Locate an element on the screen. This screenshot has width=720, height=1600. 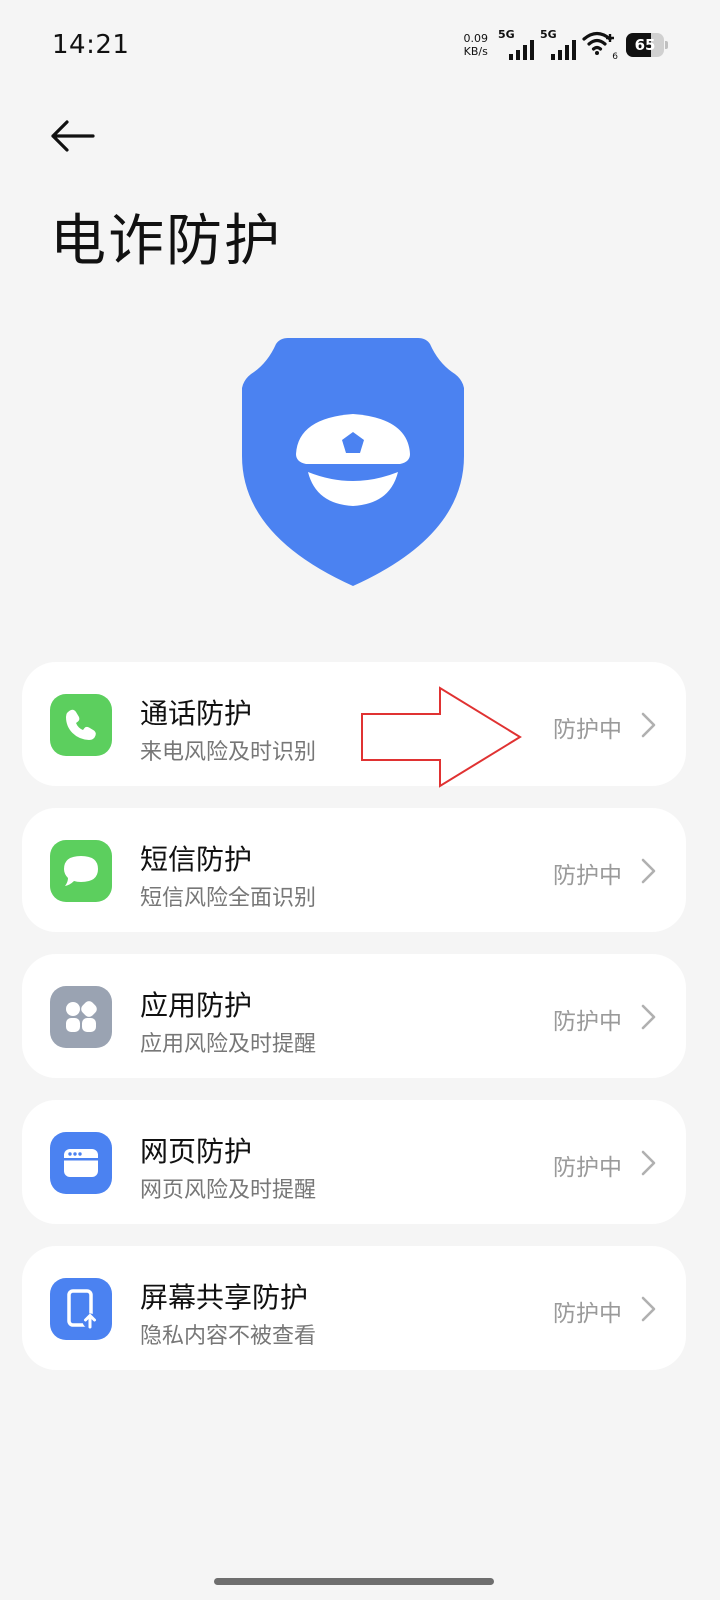
back-arrow-icon is located at coordinates (73, 136).